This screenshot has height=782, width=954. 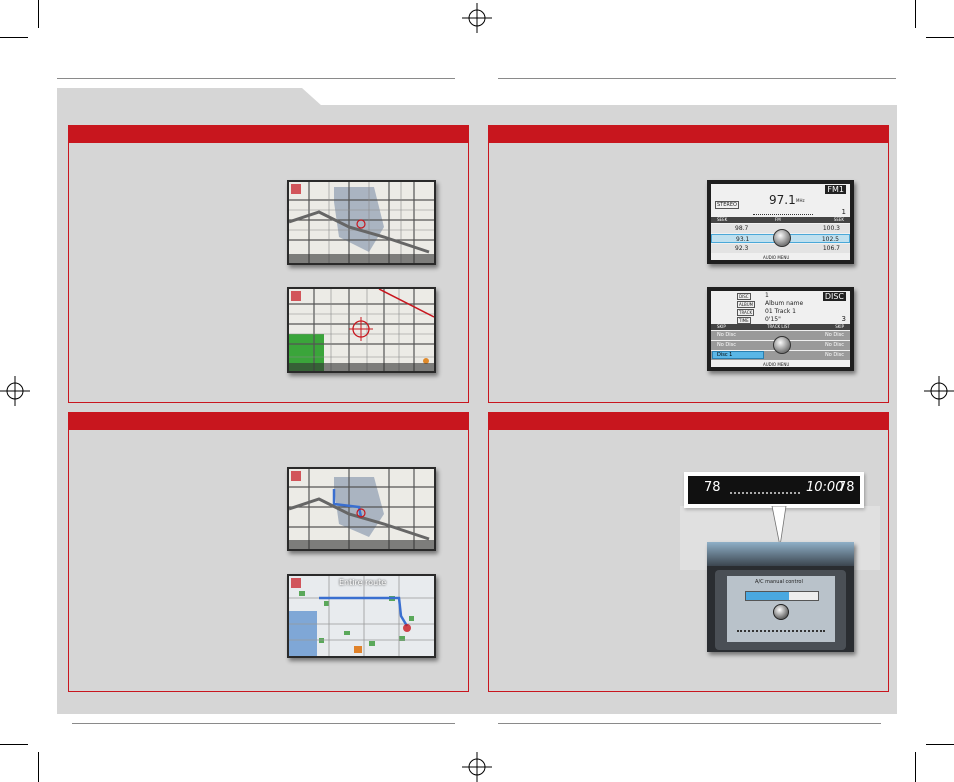 What do you see at coordinates (256, 78) in the screenshot?
I see `header-rule-left` at bounding box center [256, 78].